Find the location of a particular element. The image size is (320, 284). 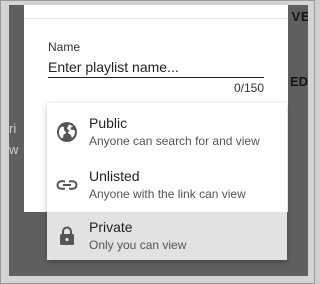

visibility-option-description: Only you can view is located at coordinates (138, 245).